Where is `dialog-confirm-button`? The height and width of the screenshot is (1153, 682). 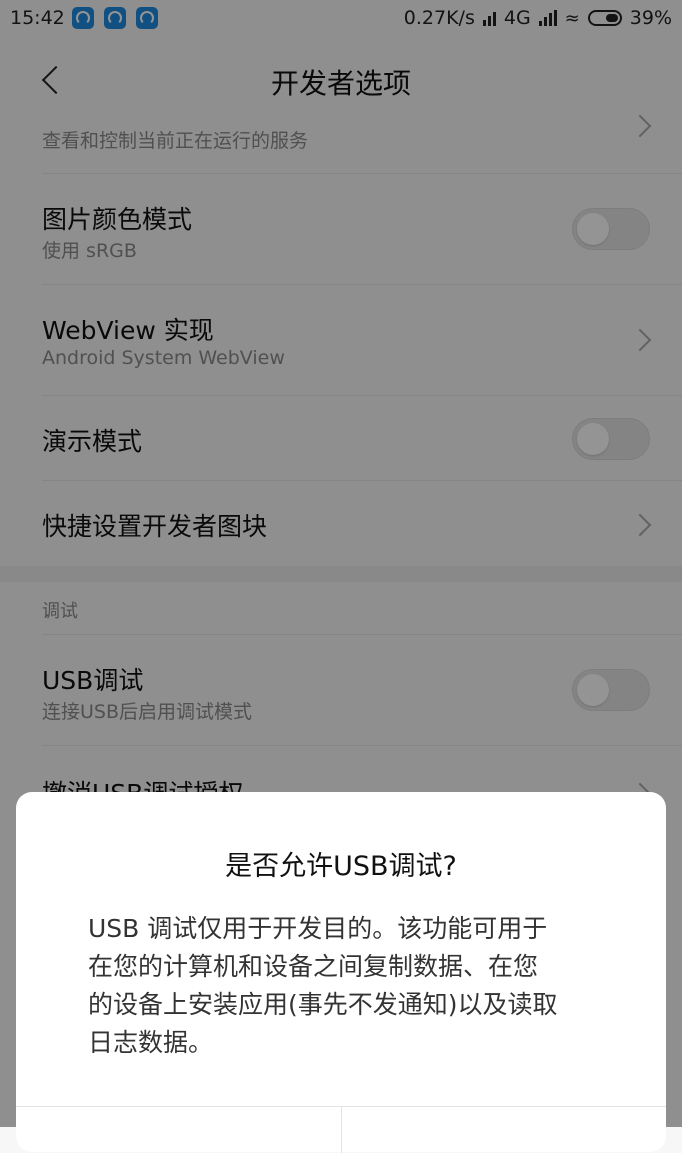
dialog-confirm-button is located at coordinates (504, 1130).